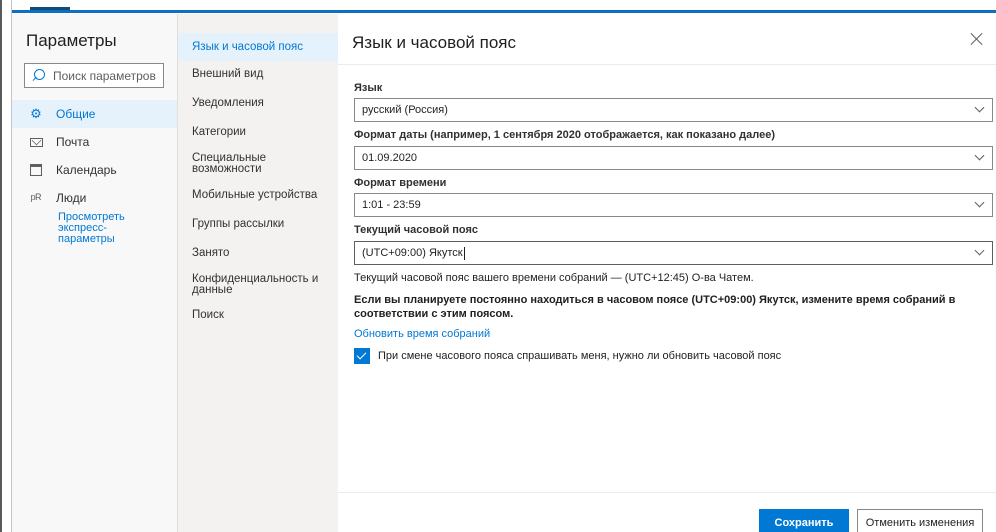 The image size is (996, 532). What do you see at coordinates (258, 132) in the screenshot?
I see `subnav-item-categories: Категории` at bounding box center [258, 132].